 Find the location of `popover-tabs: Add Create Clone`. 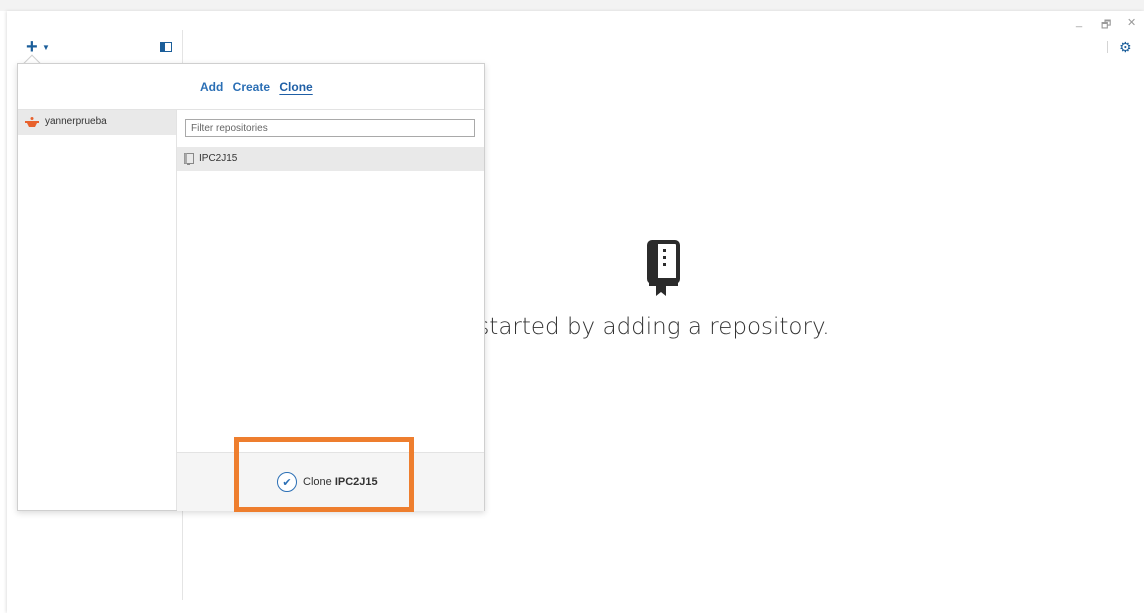

popover-tabs: Add Create Clone is located at coordinates (259, 87).